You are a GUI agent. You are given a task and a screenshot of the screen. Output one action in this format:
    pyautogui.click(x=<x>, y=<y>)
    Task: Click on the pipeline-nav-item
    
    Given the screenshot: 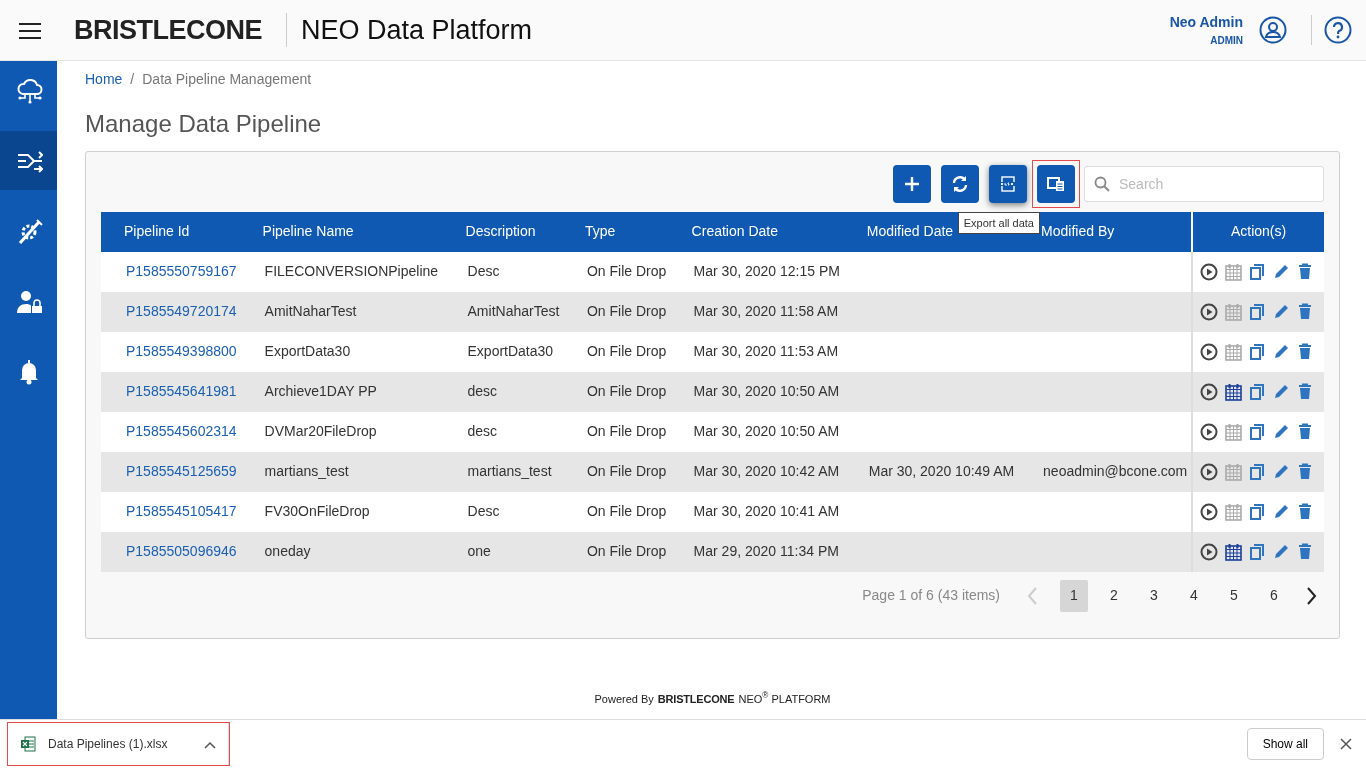 What is the action you would take?
    pyautogui.click(x=28, y=160)
    